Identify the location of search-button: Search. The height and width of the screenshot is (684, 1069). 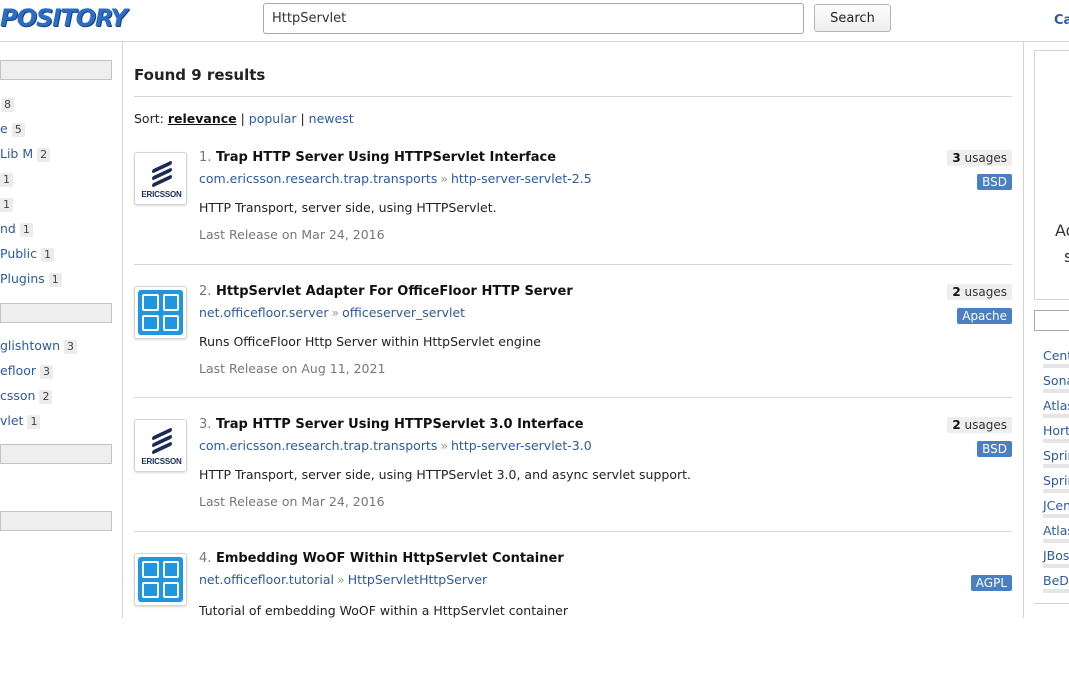
(852, 18).